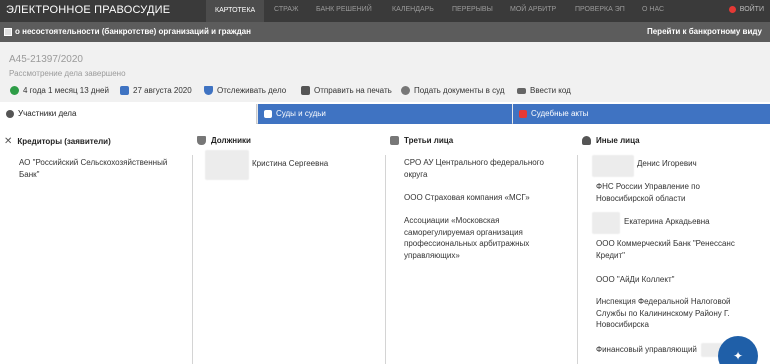  I want to click on pdf-document-icon, so click(523, 114).